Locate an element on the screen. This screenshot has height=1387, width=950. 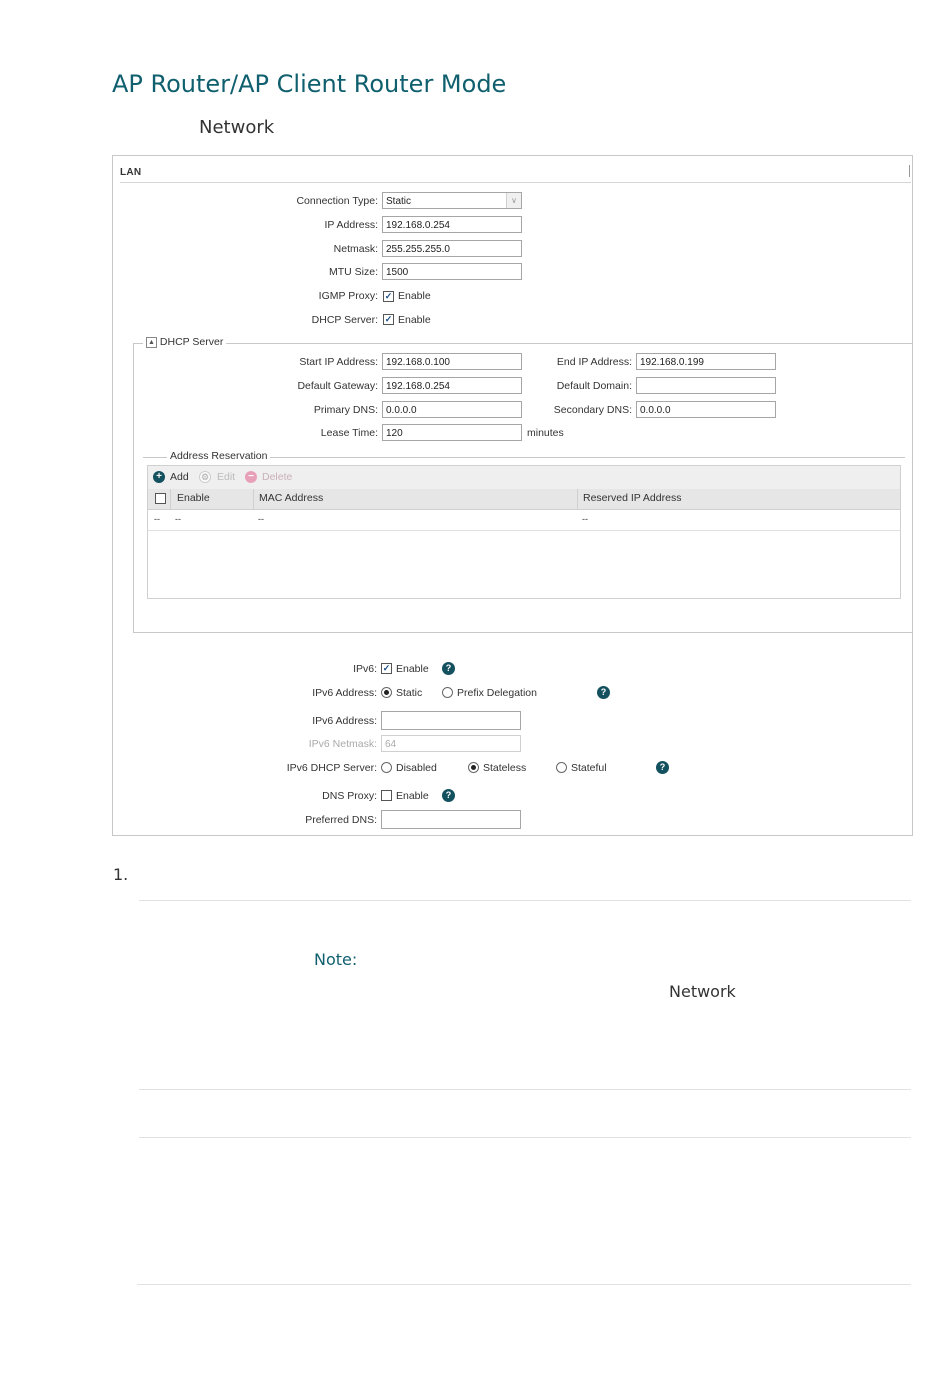
ipv6-checkbox: ✓ is located at coordinates (386, 668).